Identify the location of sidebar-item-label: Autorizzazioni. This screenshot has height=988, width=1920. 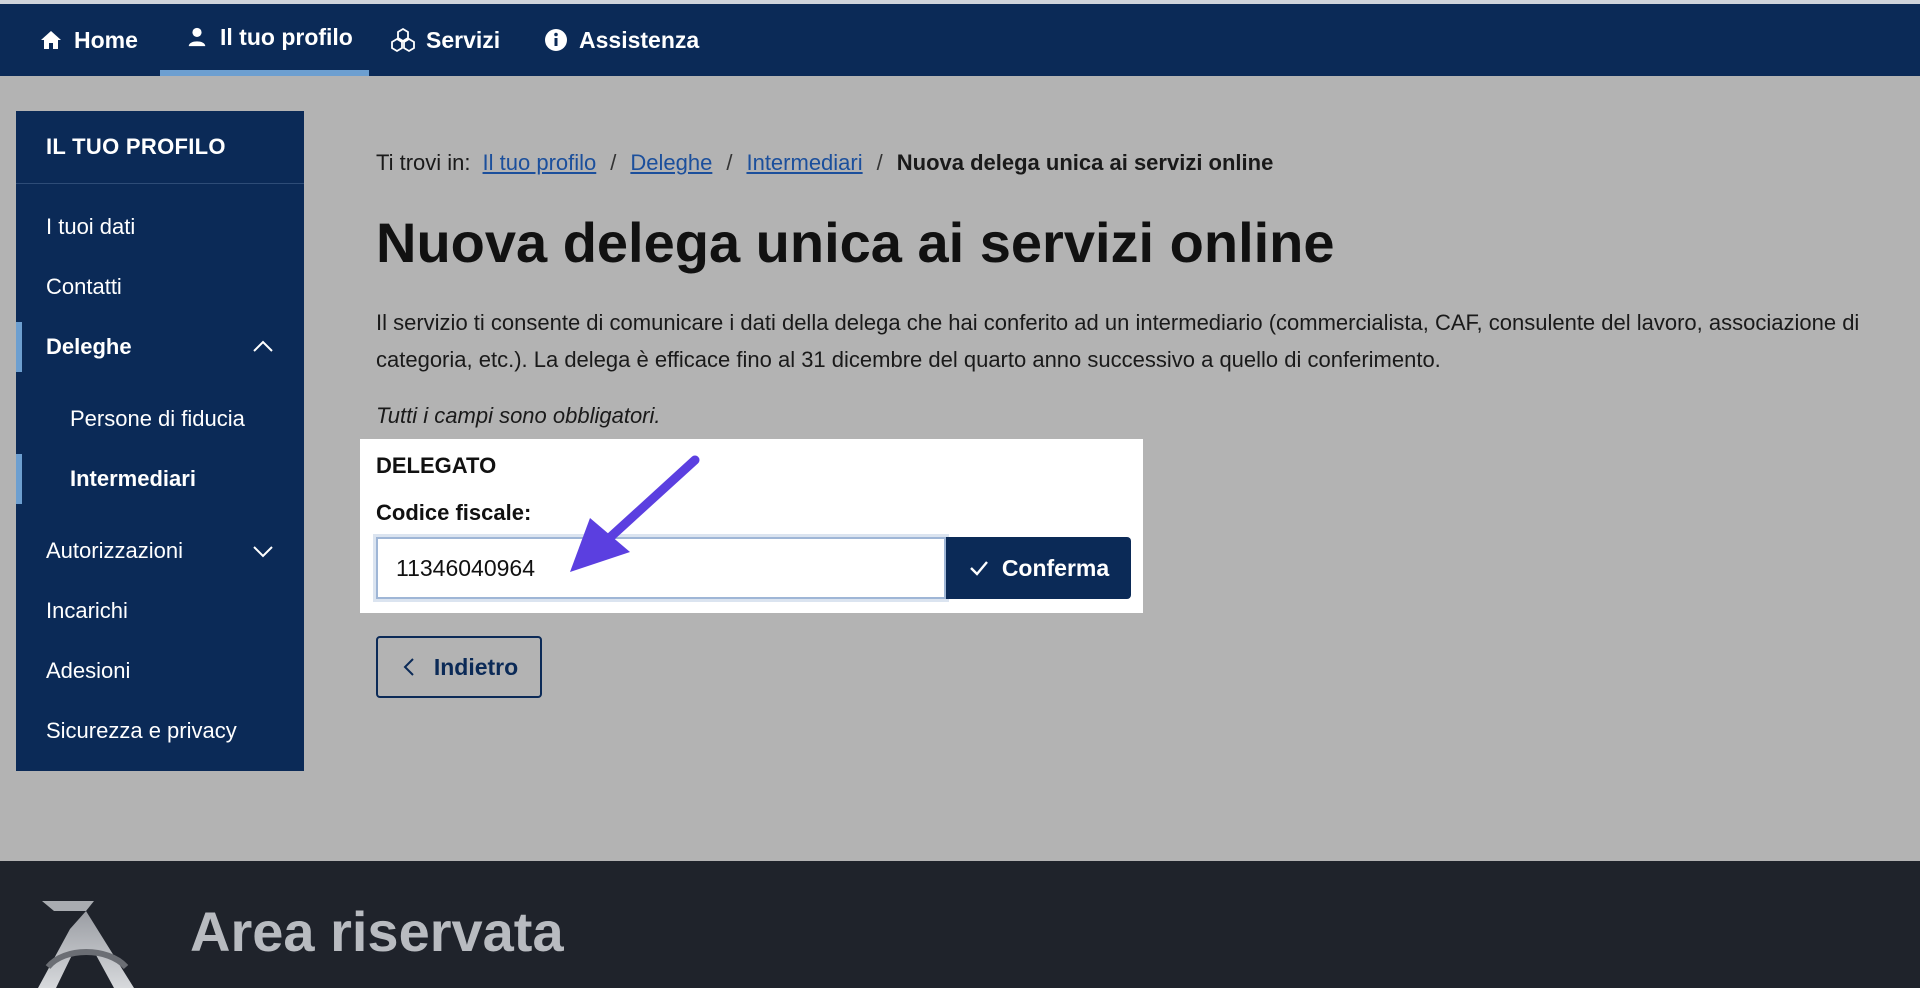
(114, 550).